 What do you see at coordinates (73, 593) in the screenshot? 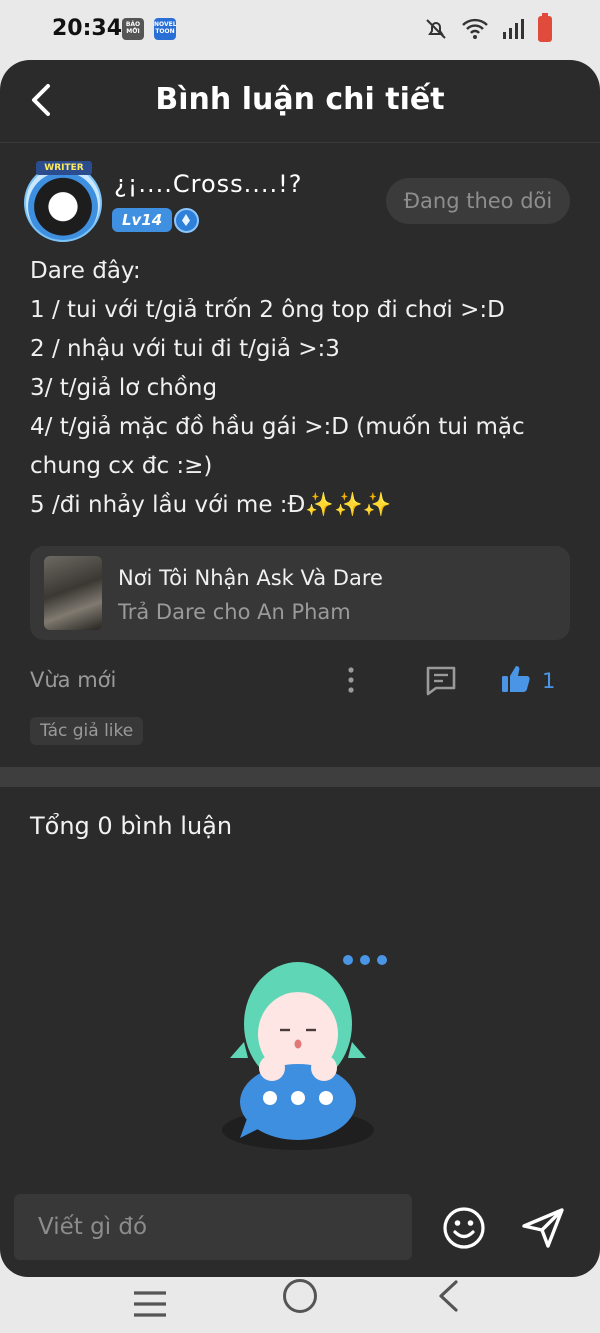
I see `story-thumbnail` at bounding box center [73, 593].